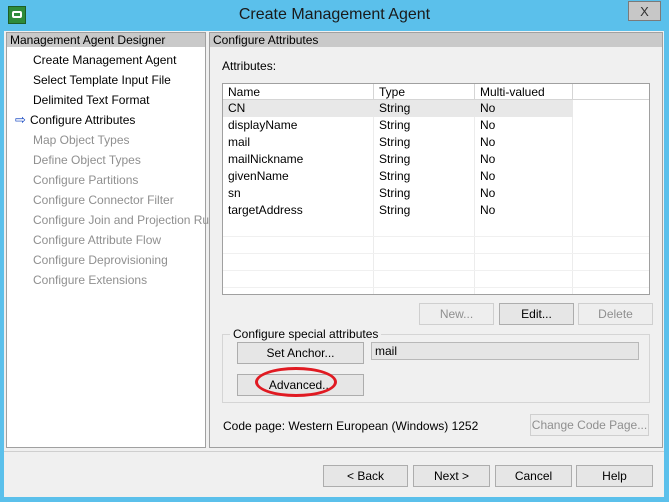  I want to click on cell-name: displayName, so click(263, 125).